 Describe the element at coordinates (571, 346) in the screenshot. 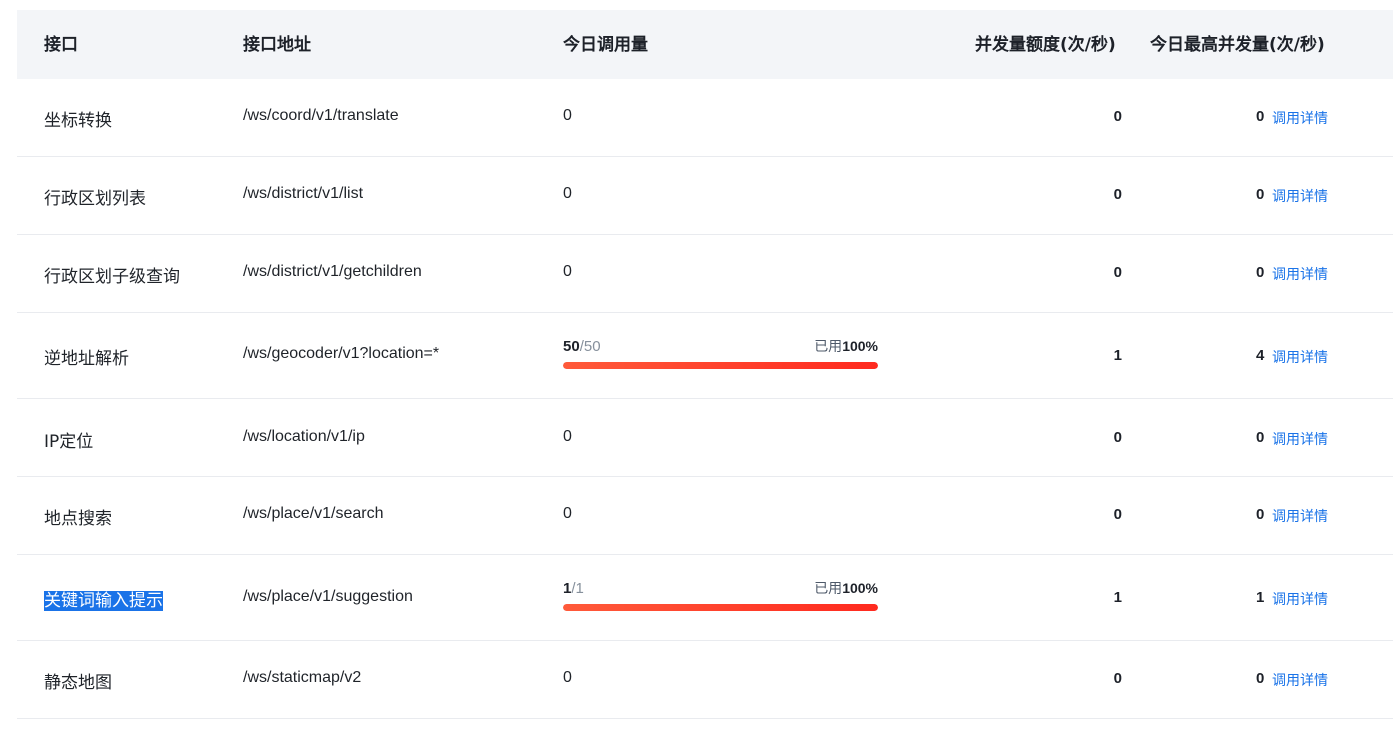

I see `usage-used: 50` at that location.